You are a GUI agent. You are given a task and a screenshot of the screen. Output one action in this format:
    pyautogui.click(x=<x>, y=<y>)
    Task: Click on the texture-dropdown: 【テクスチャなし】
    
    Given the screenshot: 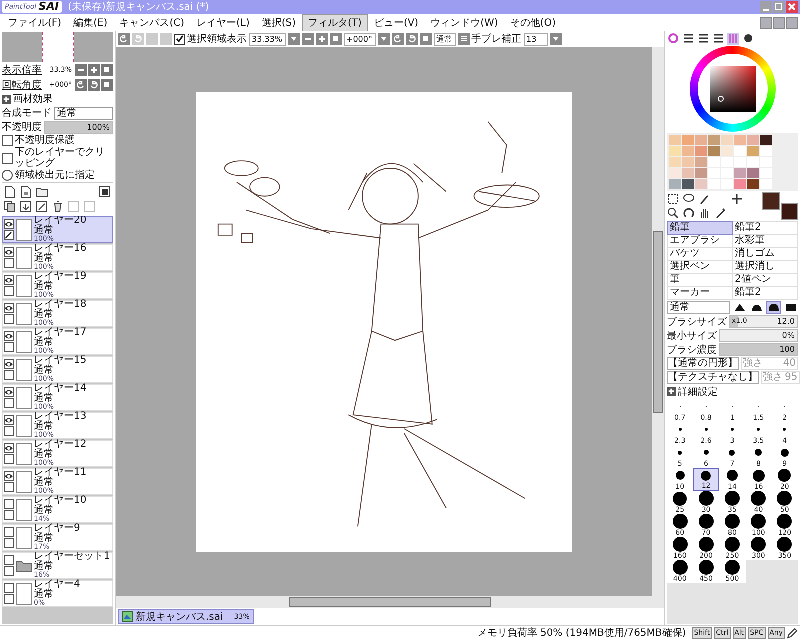 What is the action you would take?
    pyautogui.click(x=713, y=377)
    